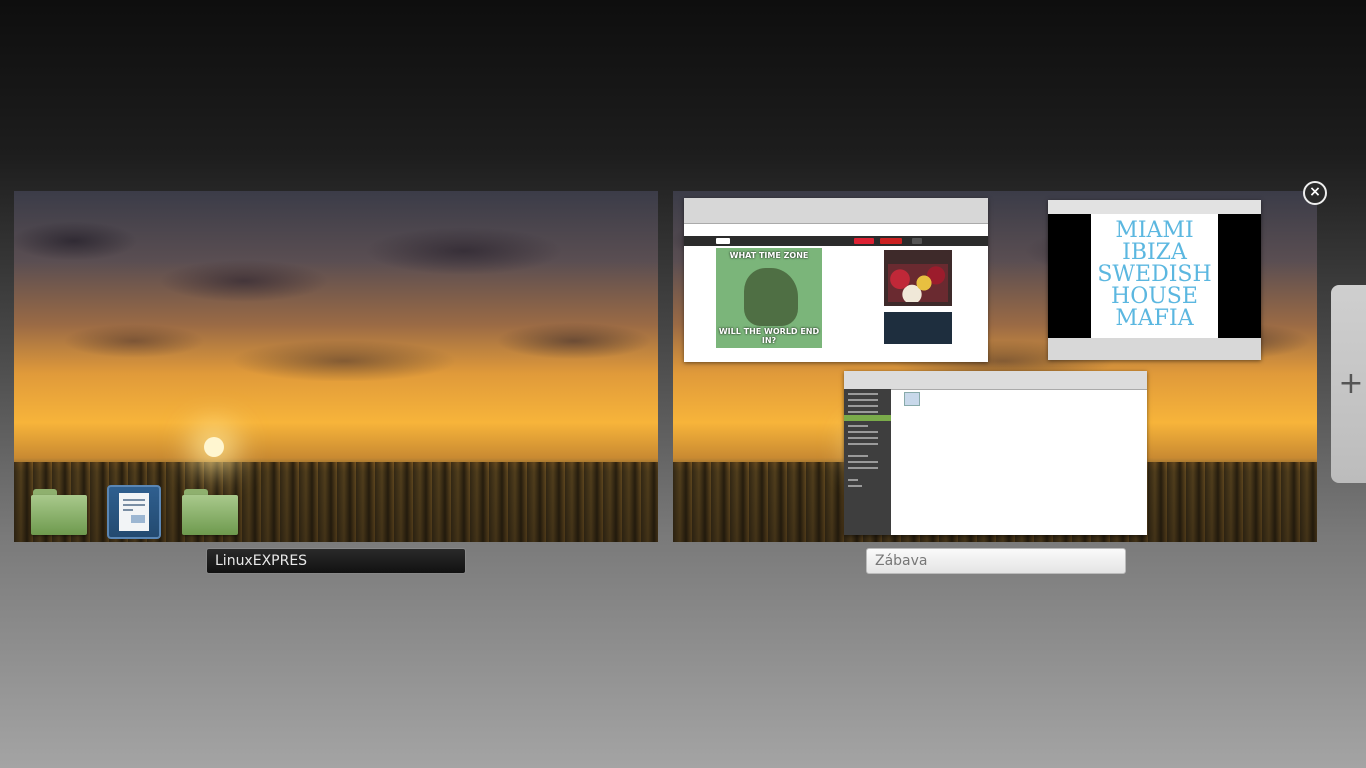 This screenshot has height=768, width=1366. What do you see at coordinates (912, 399) in the screenshot?
I see `file-icon` at bounding box center [912, 399].